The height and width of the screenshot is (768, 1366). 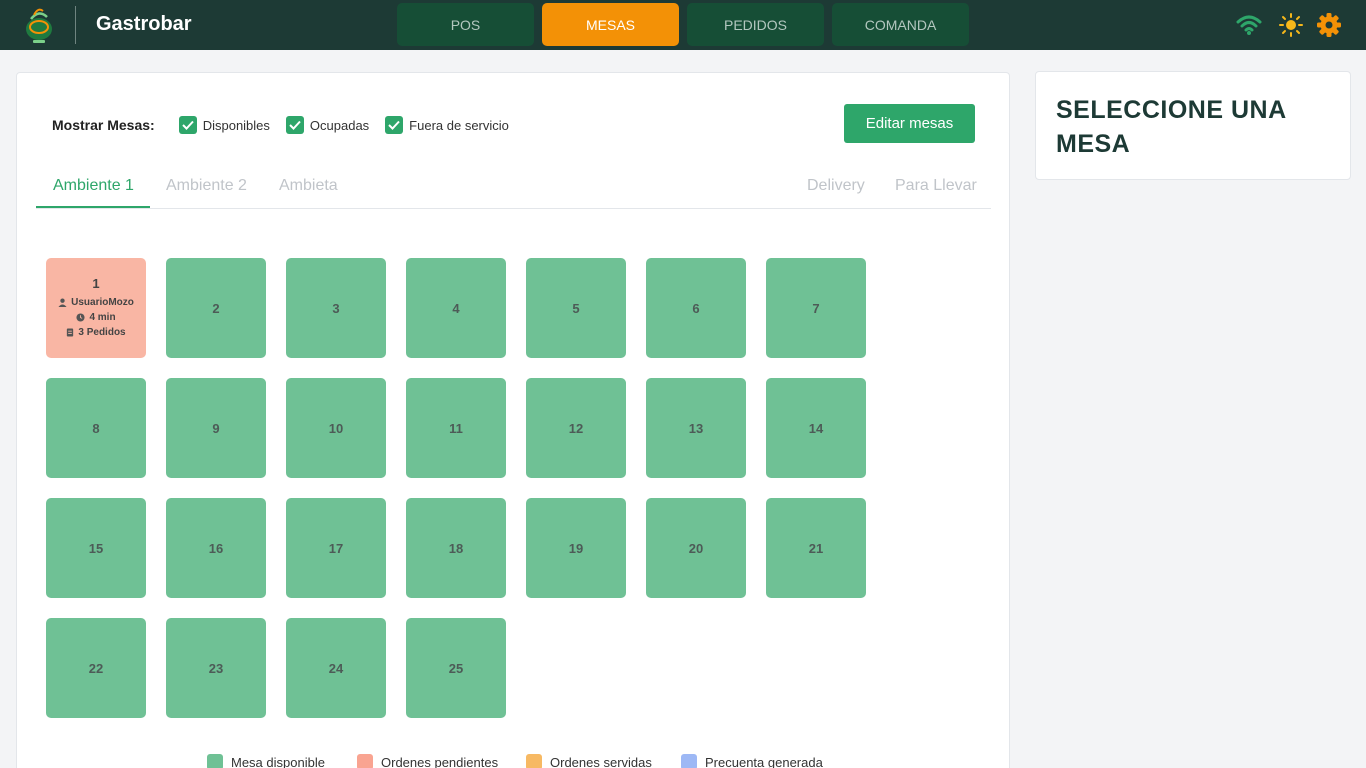 I want to click on tab-ambieta: Ambieta, so click(x=308, y=186).